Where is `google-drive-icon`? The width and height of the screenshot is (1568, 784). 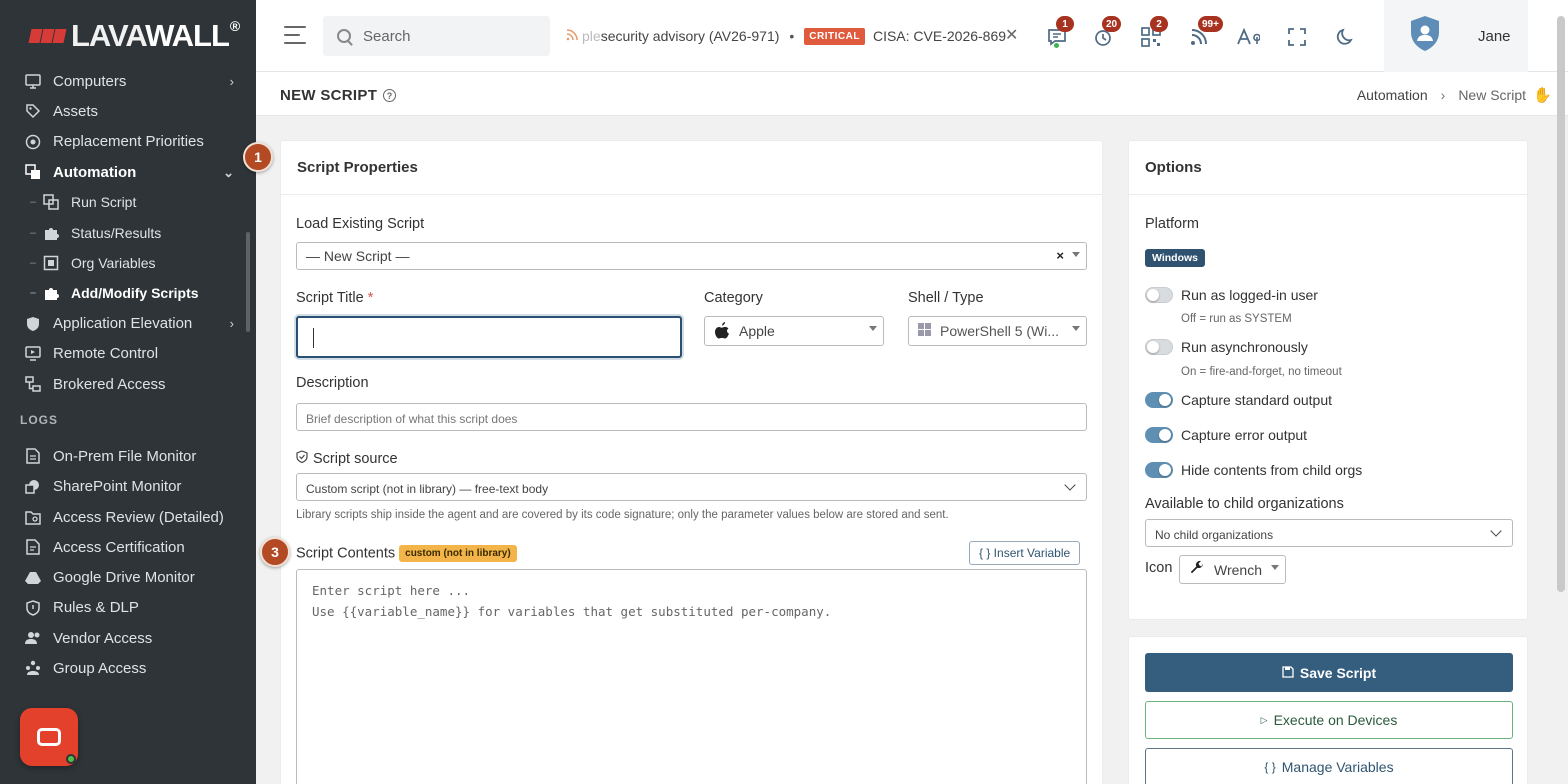 google-drive-icon is located at coordinates (33, 578).